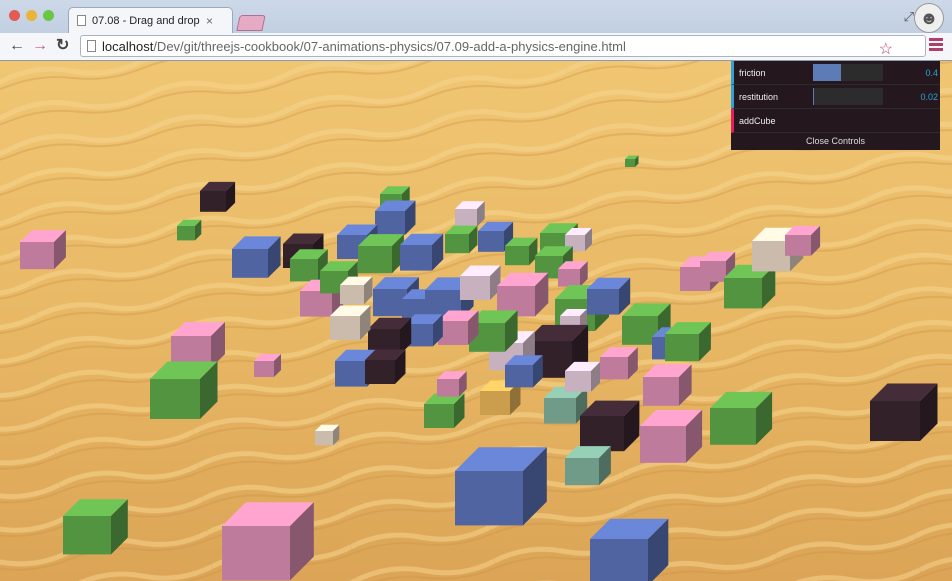 The image size is (952, 581). I want to click on window-controls, so click(31, 15).